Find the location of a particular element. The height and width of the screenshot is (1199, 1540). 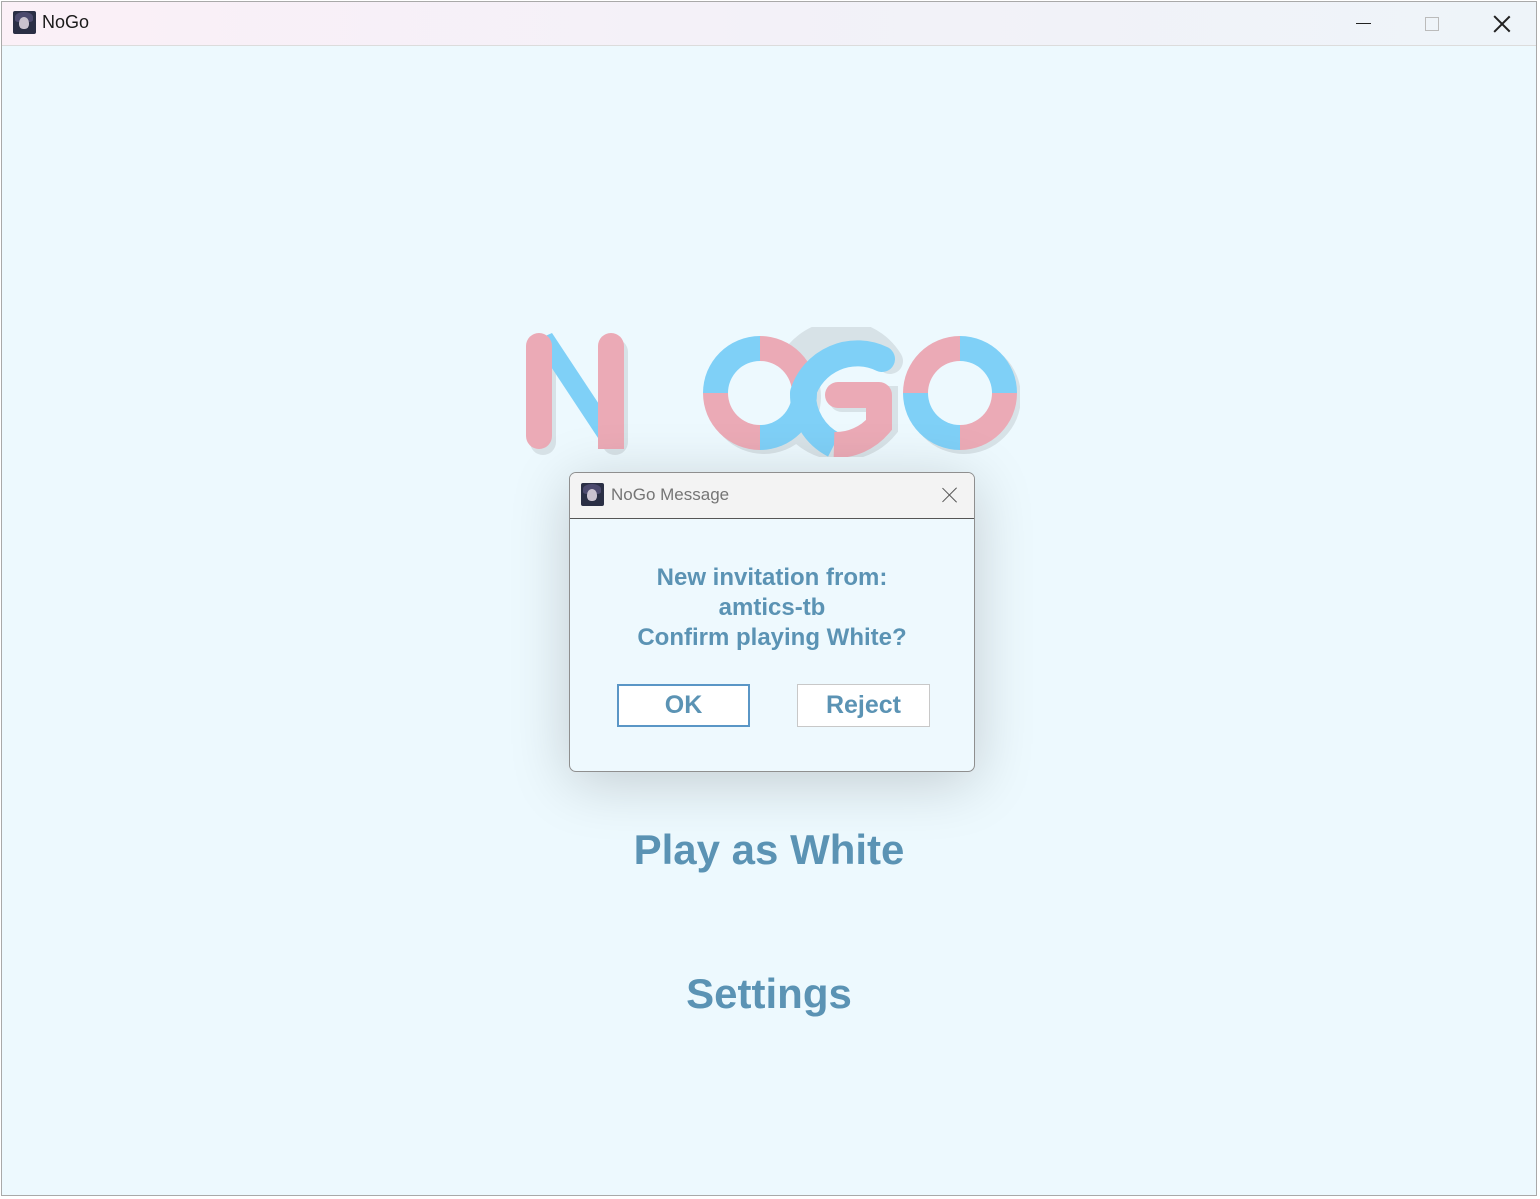

ok-button: OK is located at coordinates (683, 705).